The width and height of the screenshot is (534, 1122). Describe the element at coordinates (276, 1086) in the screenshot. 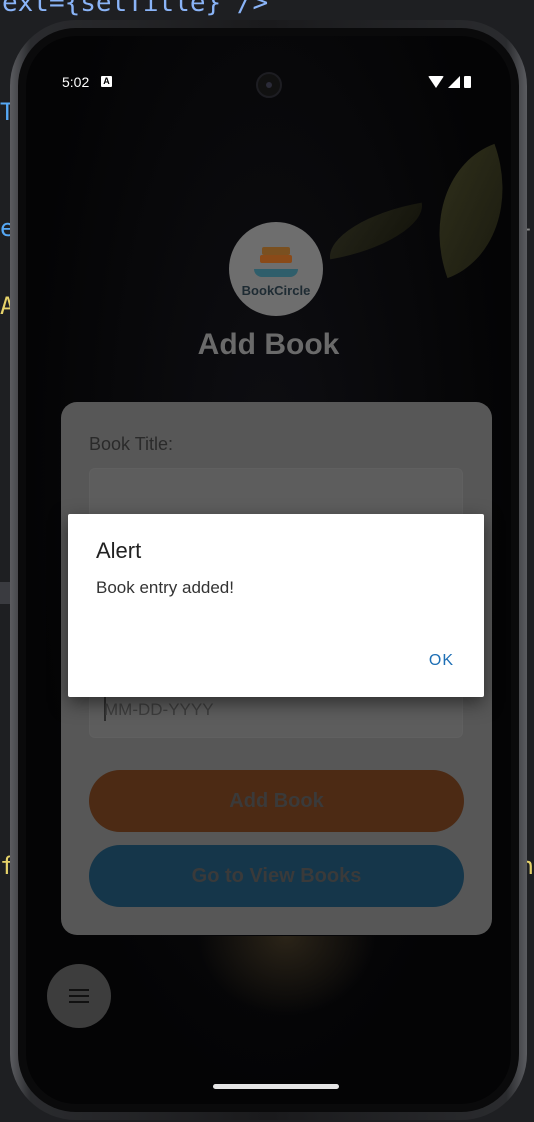

I see `home-indicator` at that location.